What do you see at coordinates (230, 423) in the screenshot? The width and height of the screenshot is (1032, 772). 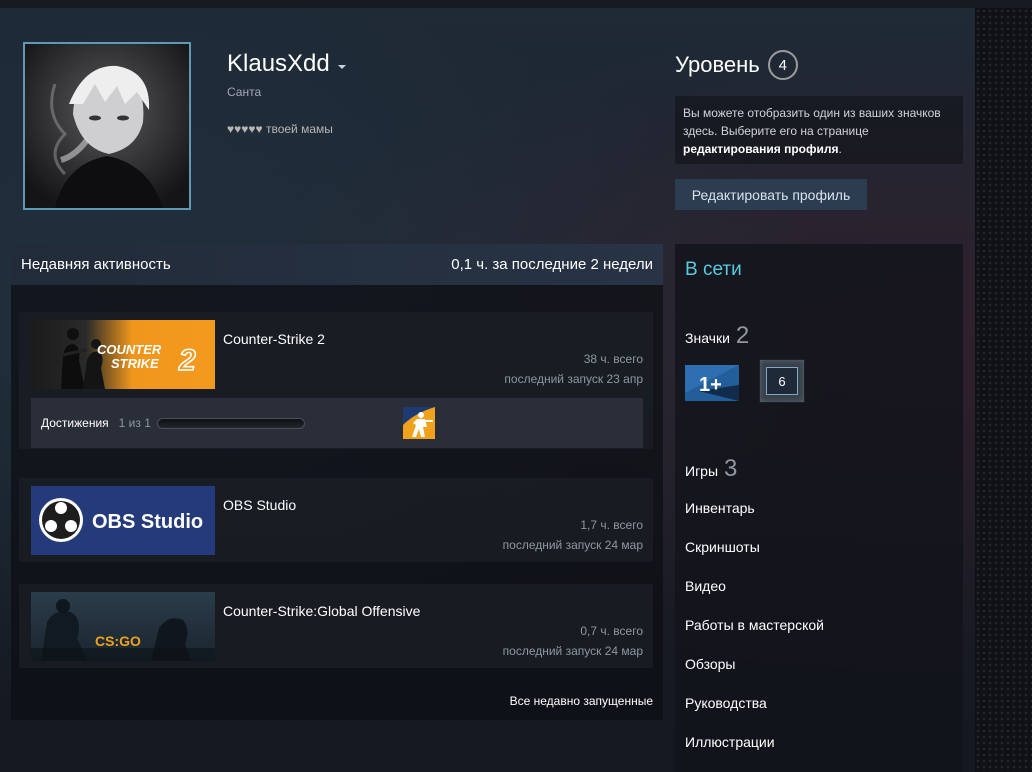 I see `achievements-progress-bar` at bounding box center [230, 423].